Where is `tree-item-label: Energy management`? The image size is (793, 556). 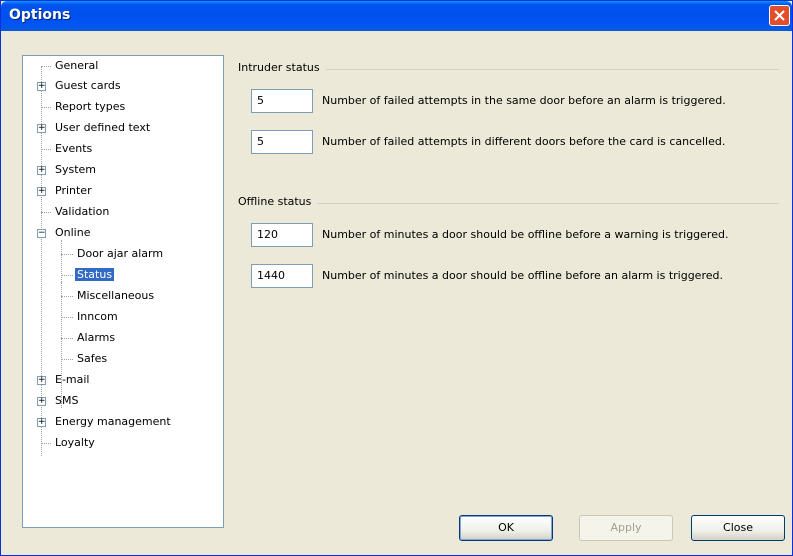
tree-item-label: Energy management is located at coordinates (113, 421).